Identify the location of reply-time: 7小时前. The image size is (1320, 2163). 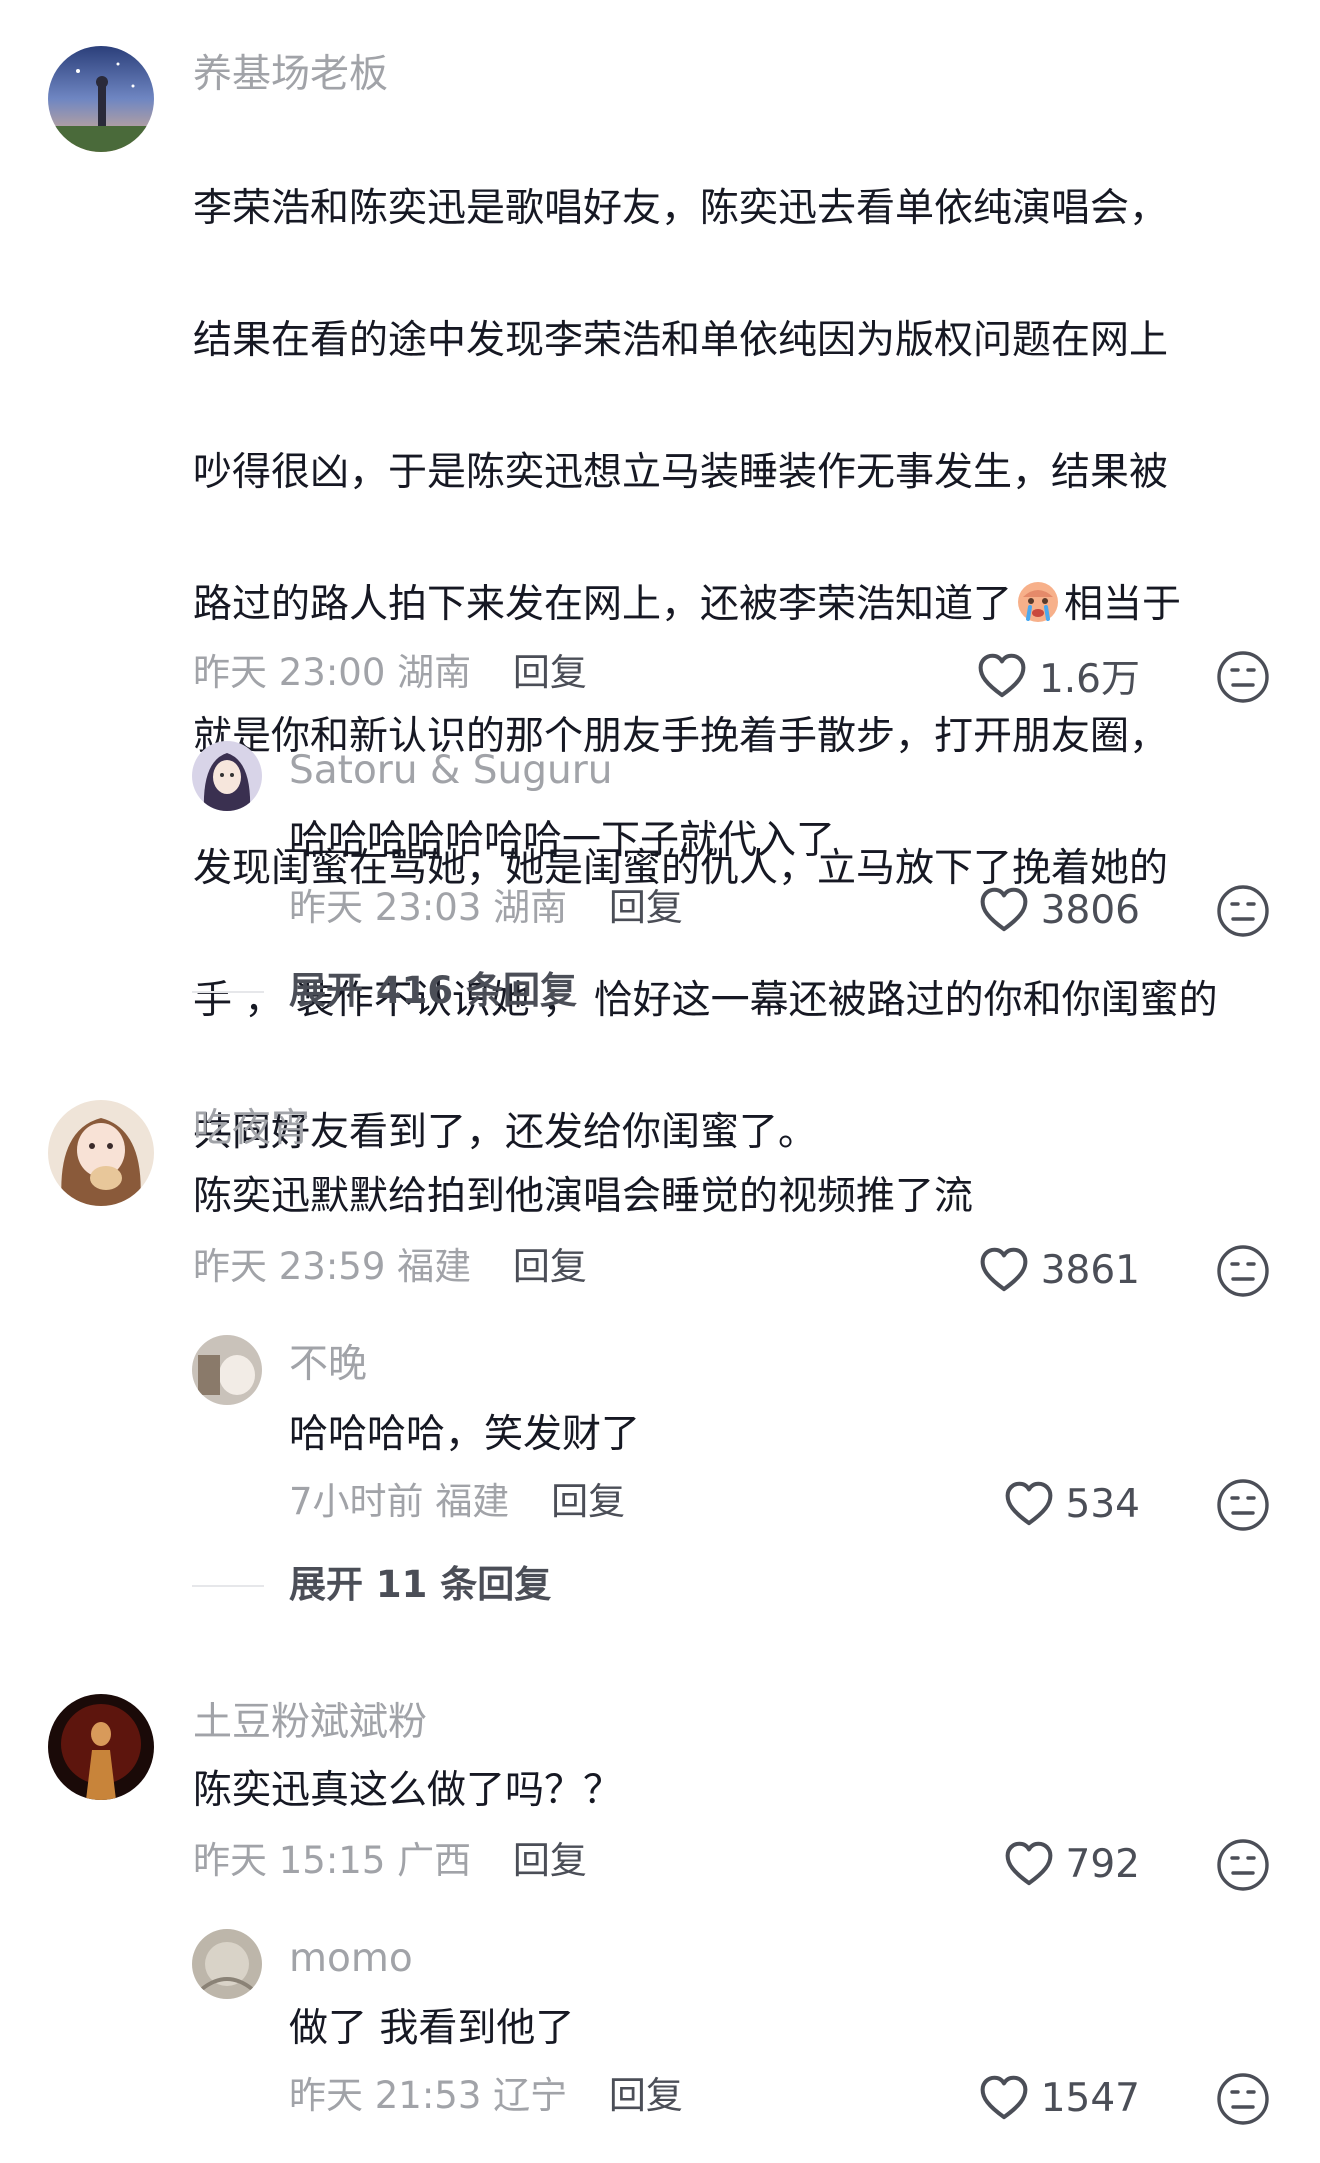
(356, 1501).